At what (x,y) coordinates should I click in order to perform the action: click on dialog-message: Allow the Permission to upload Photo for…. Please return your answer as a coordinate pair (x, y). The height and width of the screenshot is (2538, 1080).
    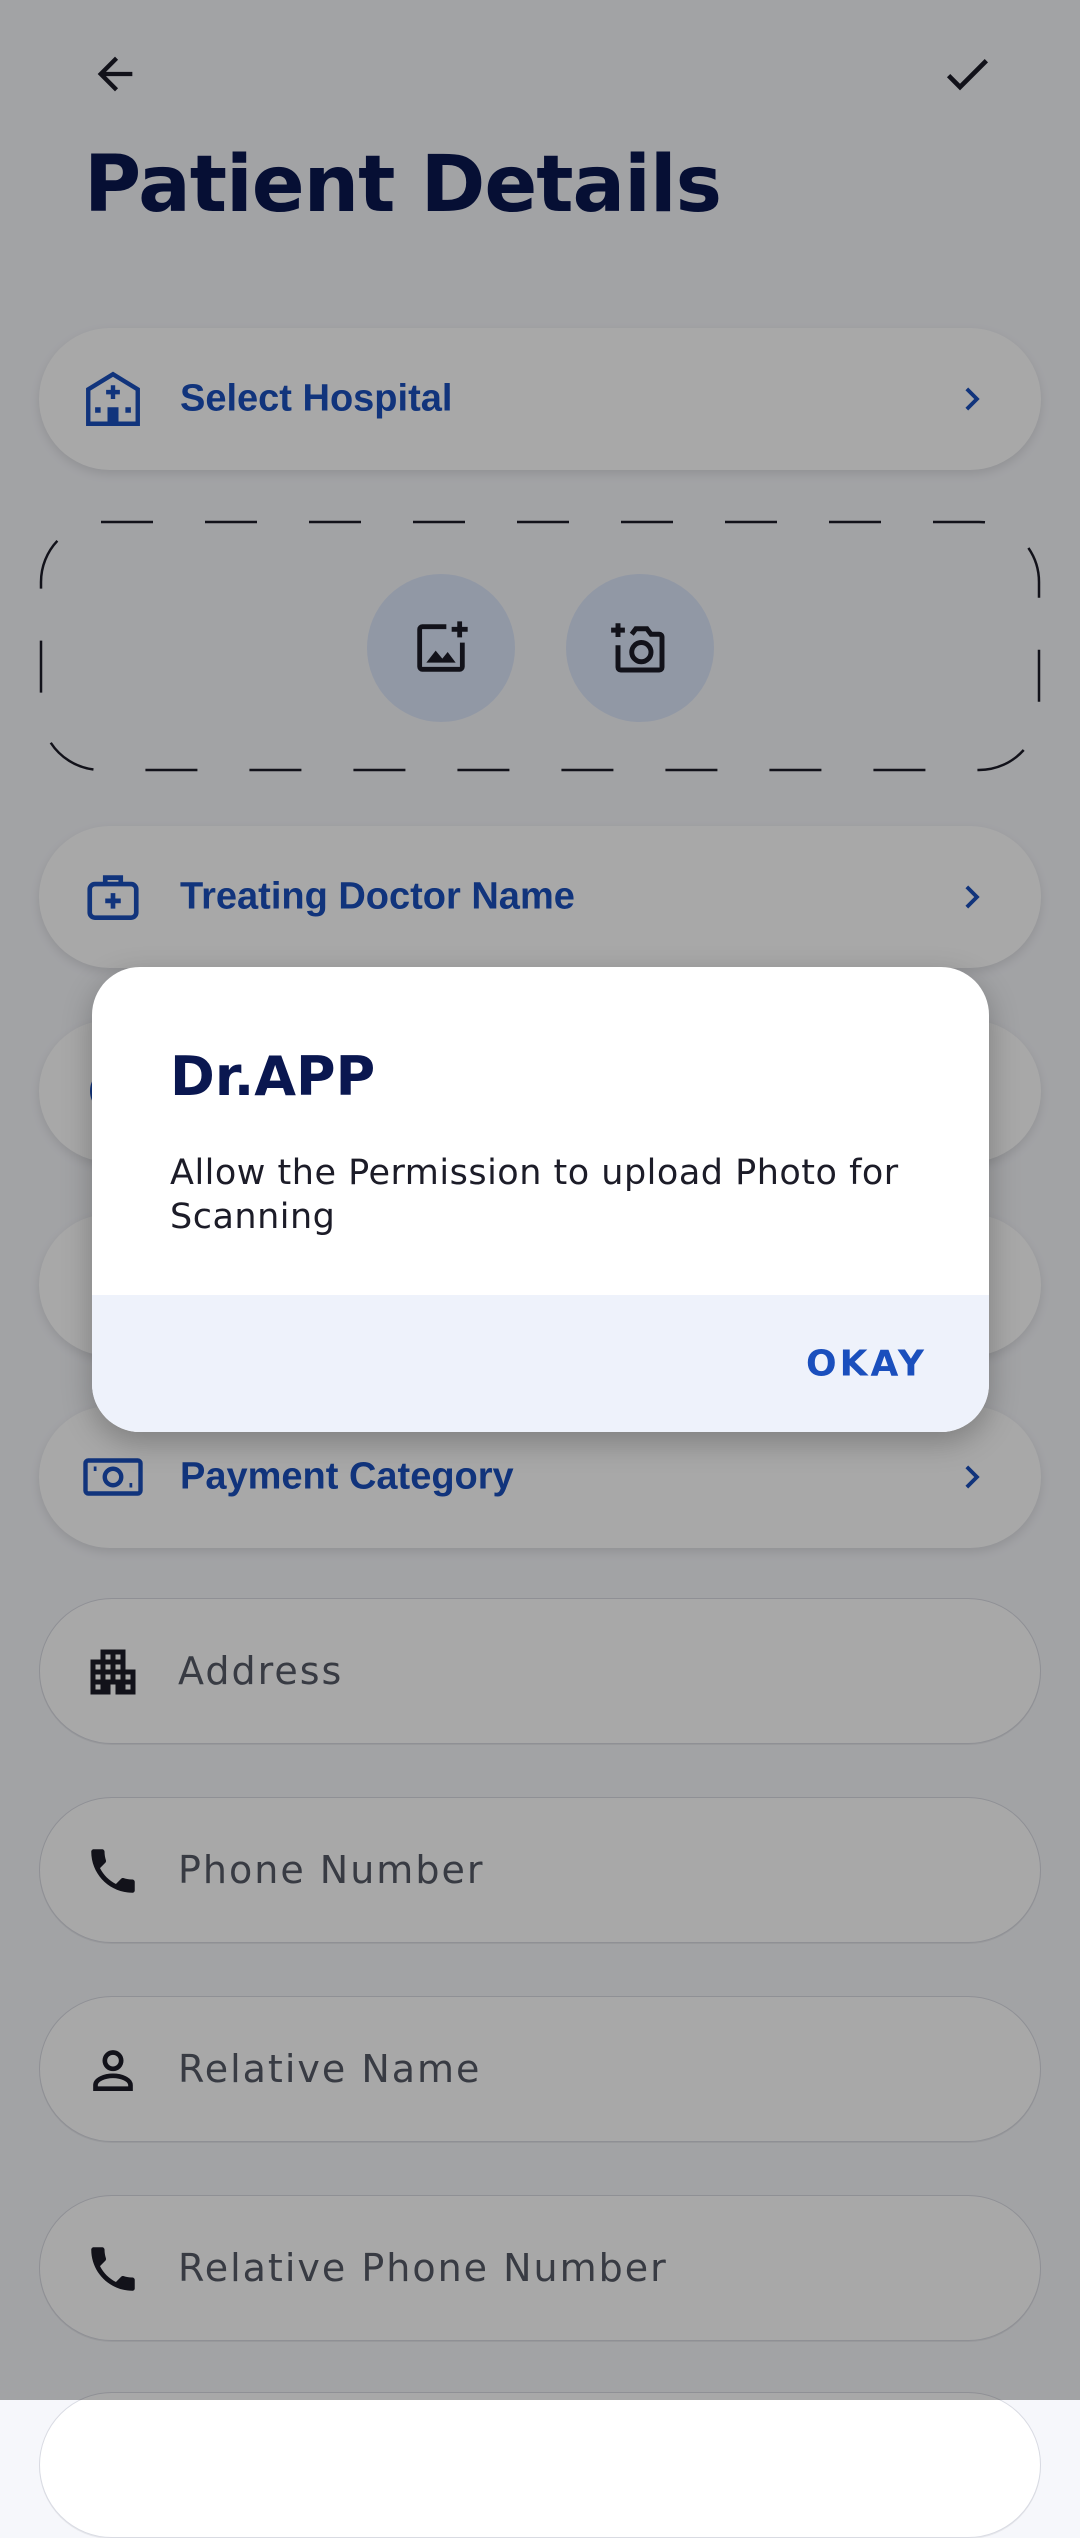
    Looking at the image, I should click on (534, 1195).